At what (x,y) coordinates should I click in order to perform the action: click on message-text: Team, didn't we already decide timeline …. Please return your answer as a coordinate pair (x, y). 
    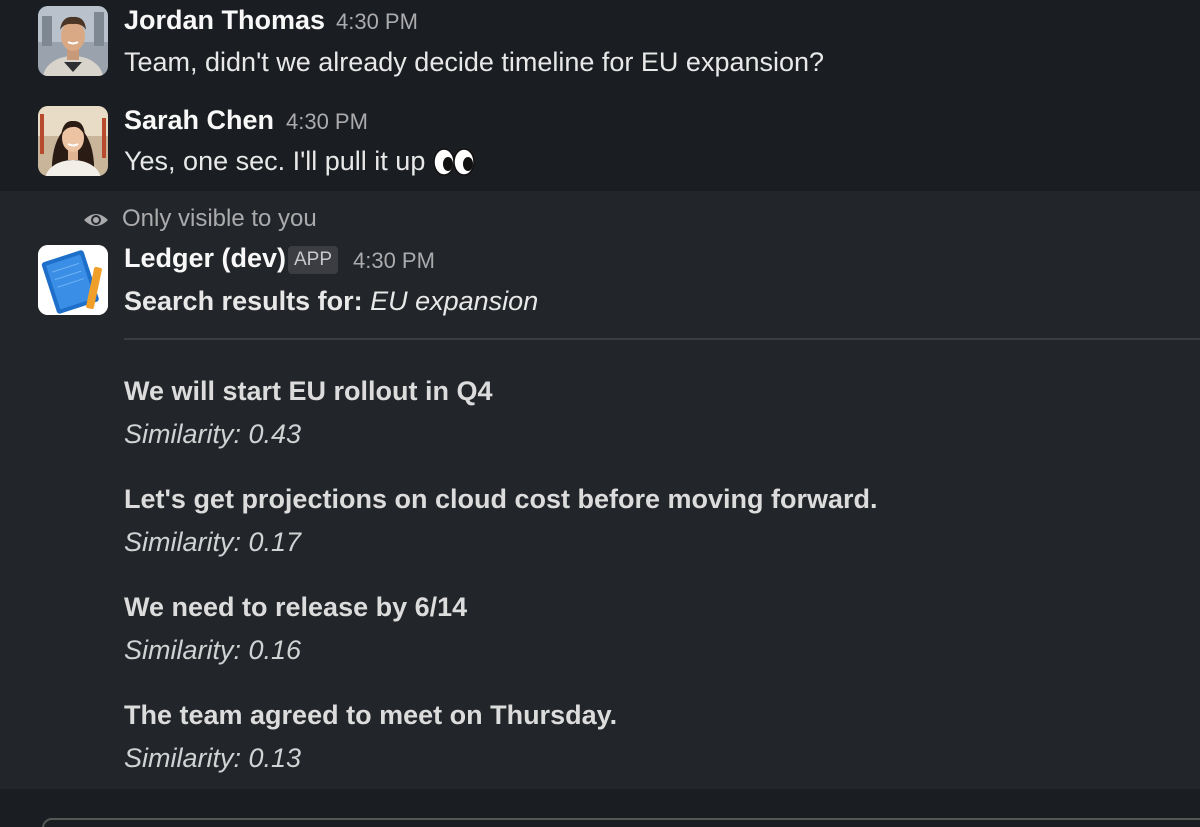
    Looking at the image, I should click on (474, 62).